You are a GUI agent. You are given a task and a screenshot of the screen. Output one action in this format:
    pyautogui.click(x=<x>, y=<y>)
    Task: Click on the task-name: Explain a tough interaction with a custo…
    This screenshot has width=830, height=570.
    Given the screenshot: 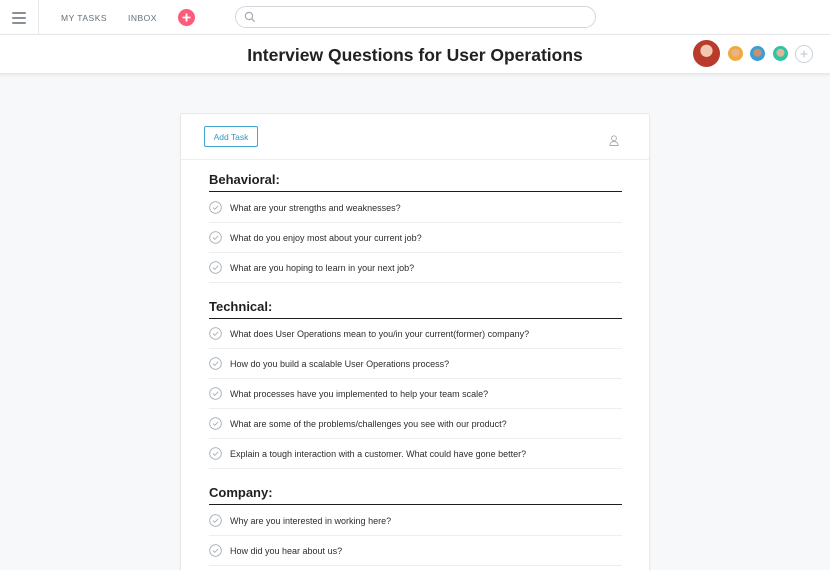 What is the action you would take?
    pyautogui.click(x=378, y=454)
    